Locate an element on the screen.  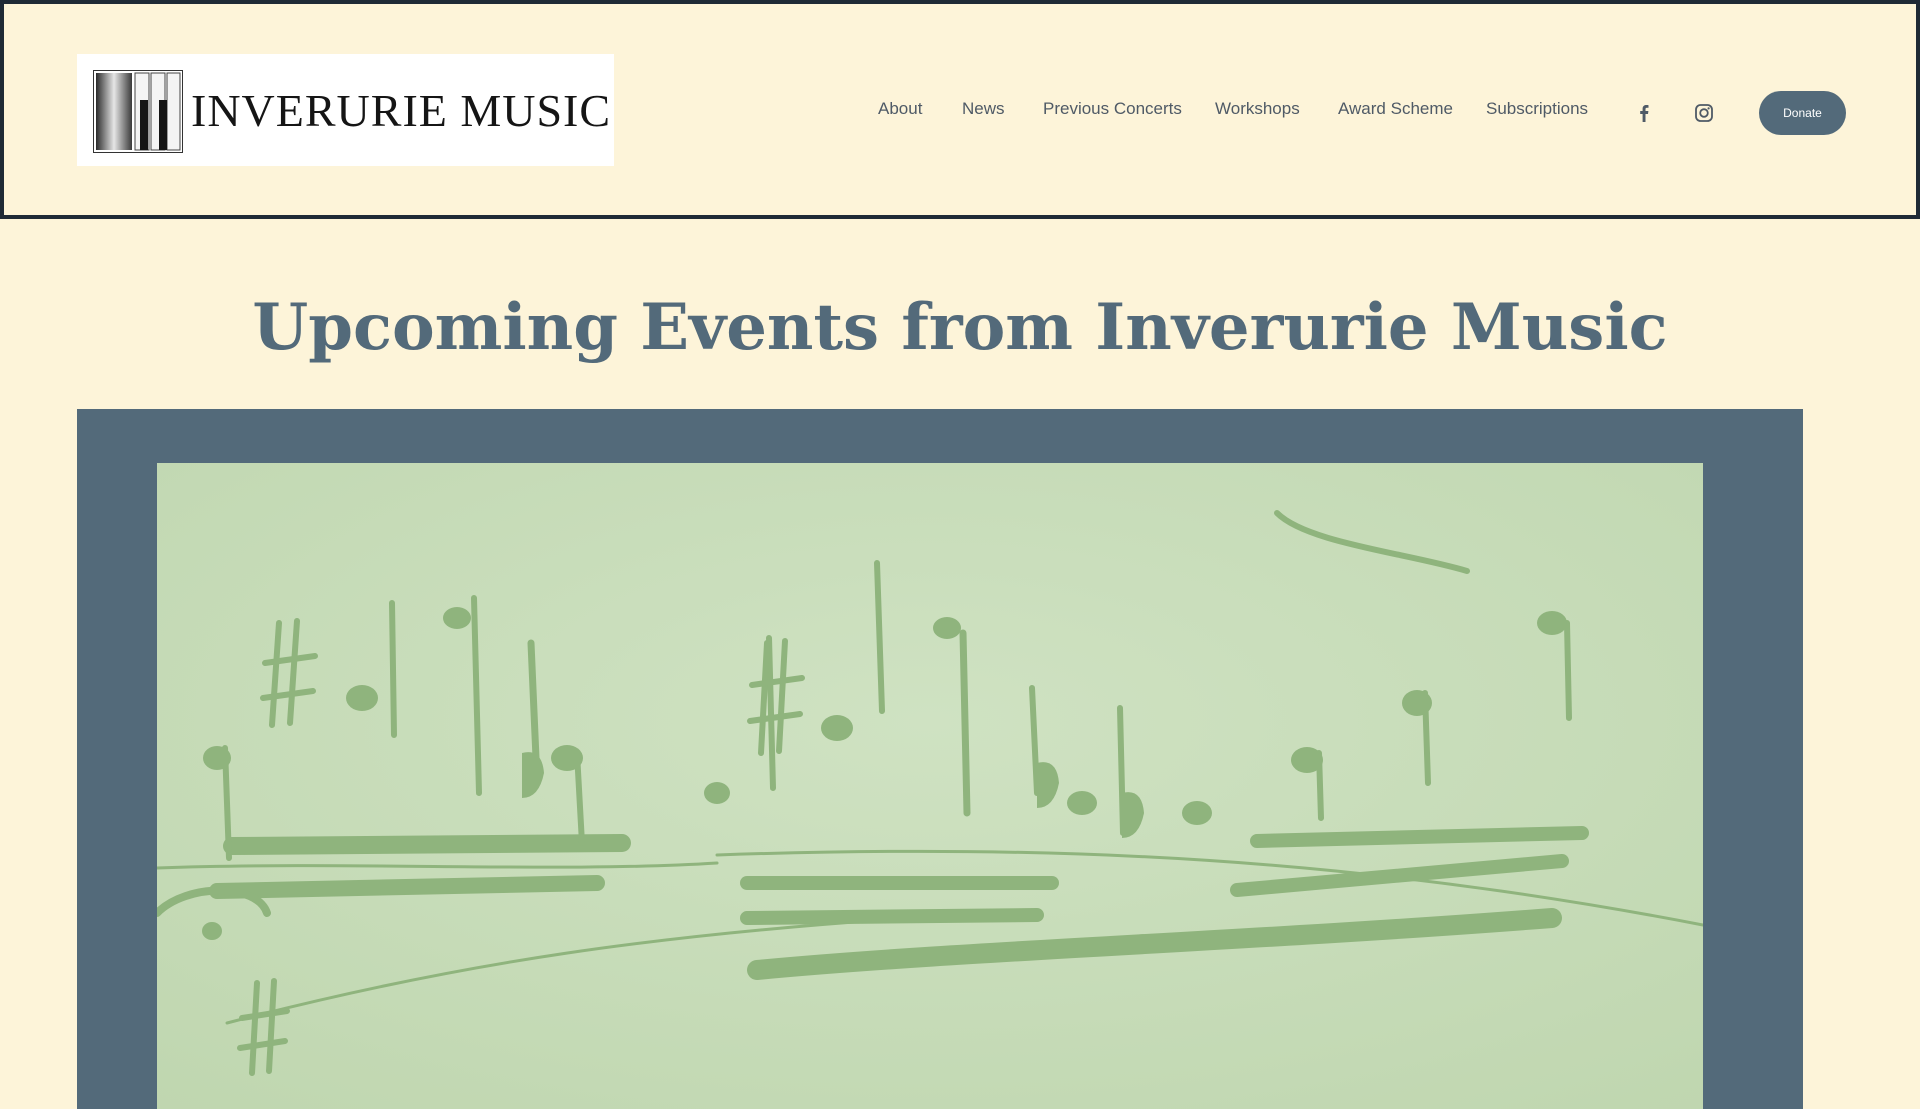
nav-item-workshops: Workshops is located at coordinates (1257, 109).